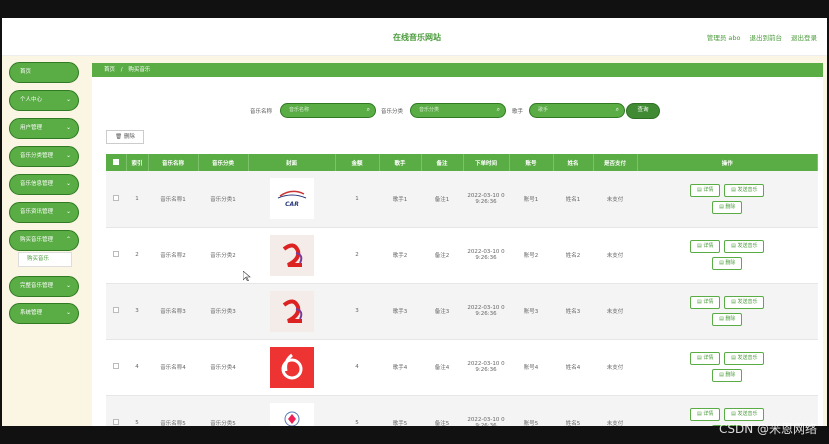  What do you see at coordinates (223, 255) in the screenshot?
I see `cell-music-category: 音乐分类2` at bounding box center [223, 255].